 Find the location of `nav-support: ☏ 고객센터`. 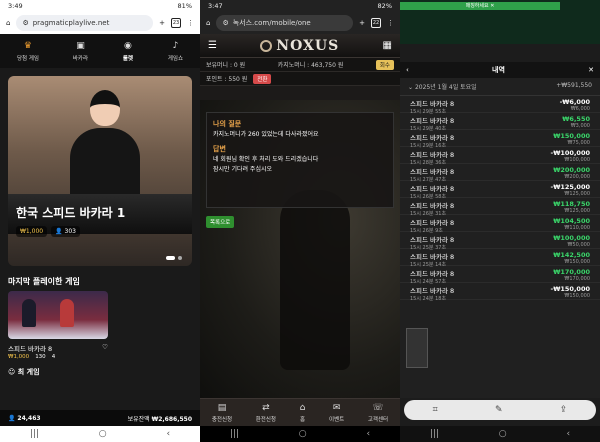

nav-support: ☏ 고객센터 is located at coordinates (378, 413).